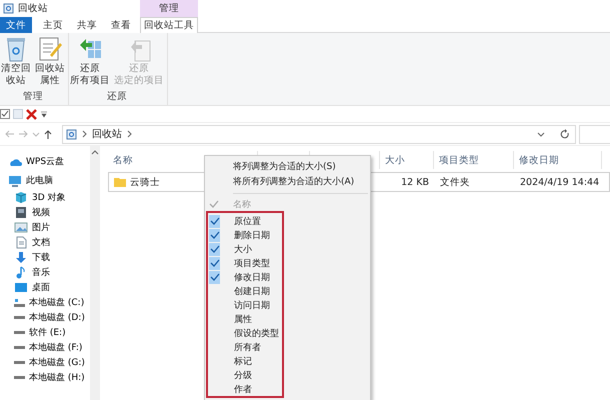 This screenshot has width=610, height=400. Describe the element at coordinates (33, 8) in the screenshot. I see `window-title: 回收站` at that location.